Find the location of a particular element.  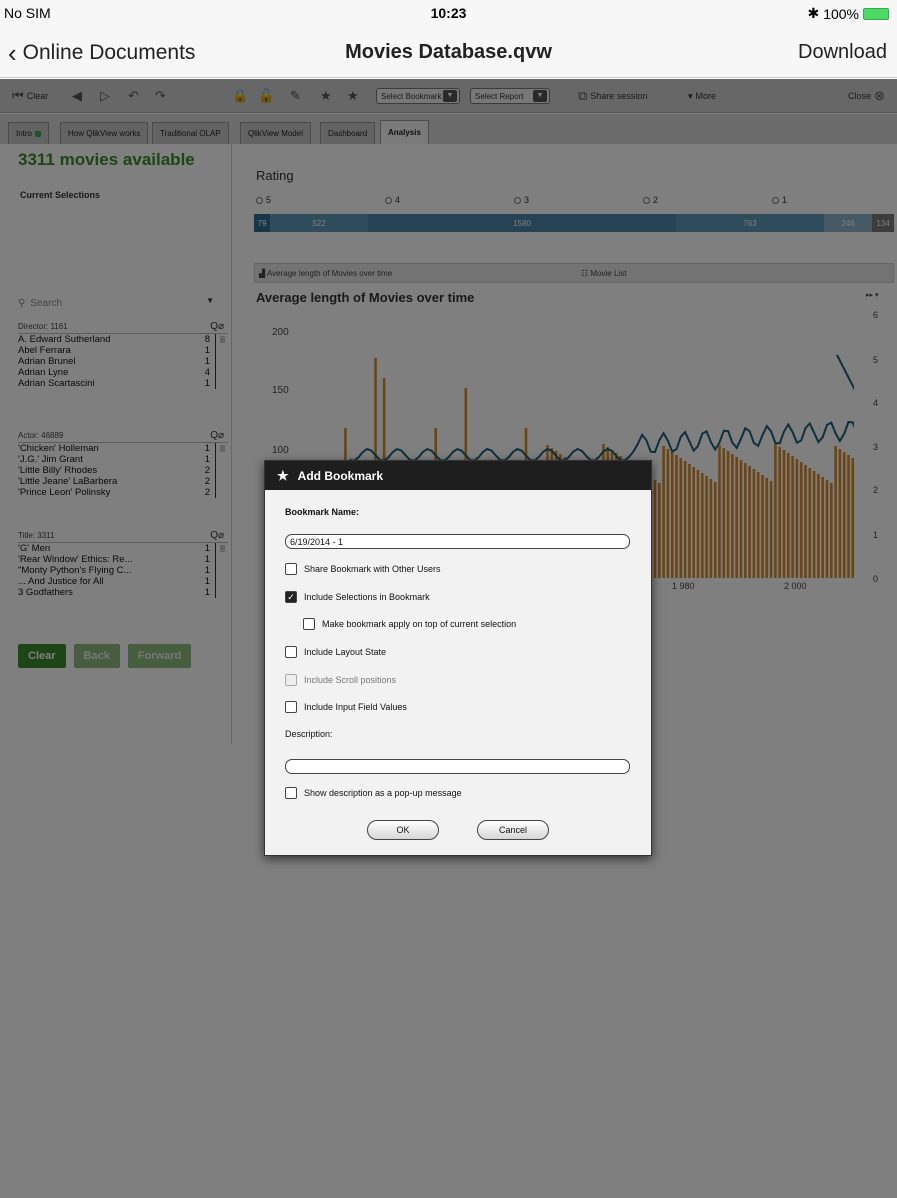

status-bar: No SIM 10:23 ✱ 100% is located at coordinates (448, 14).